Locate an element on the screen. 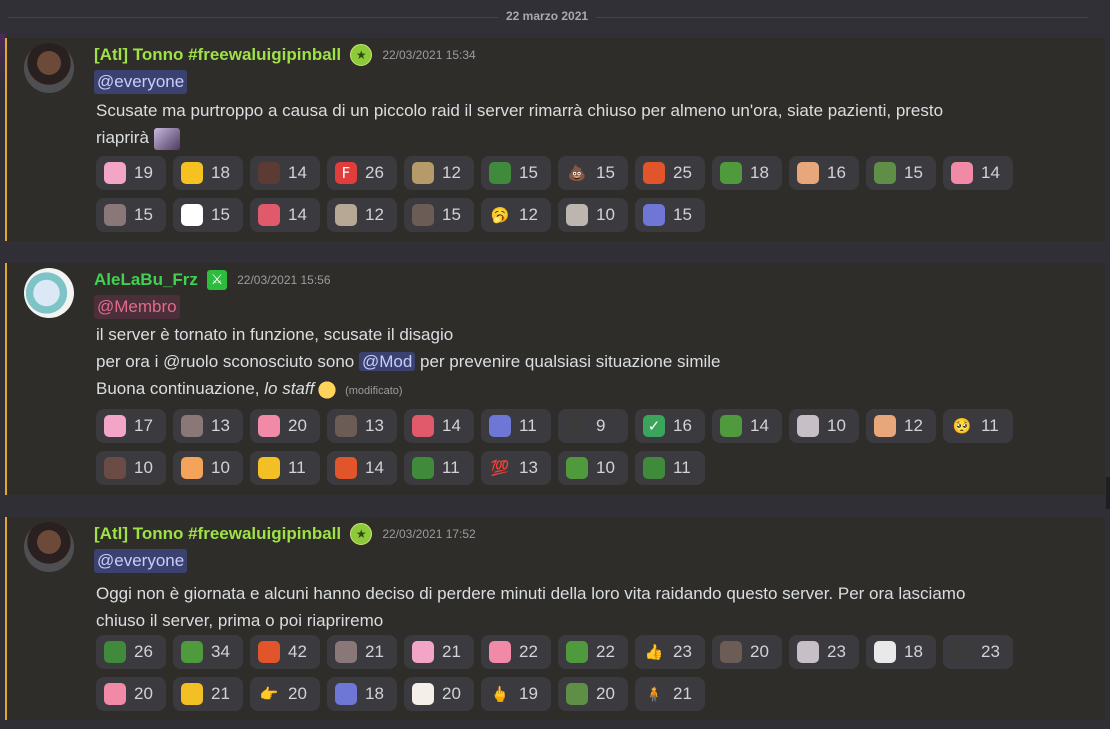 The height and width of the screenshot is (729, 1110). role-mention: @Membro is located at coordinates (137, 307).